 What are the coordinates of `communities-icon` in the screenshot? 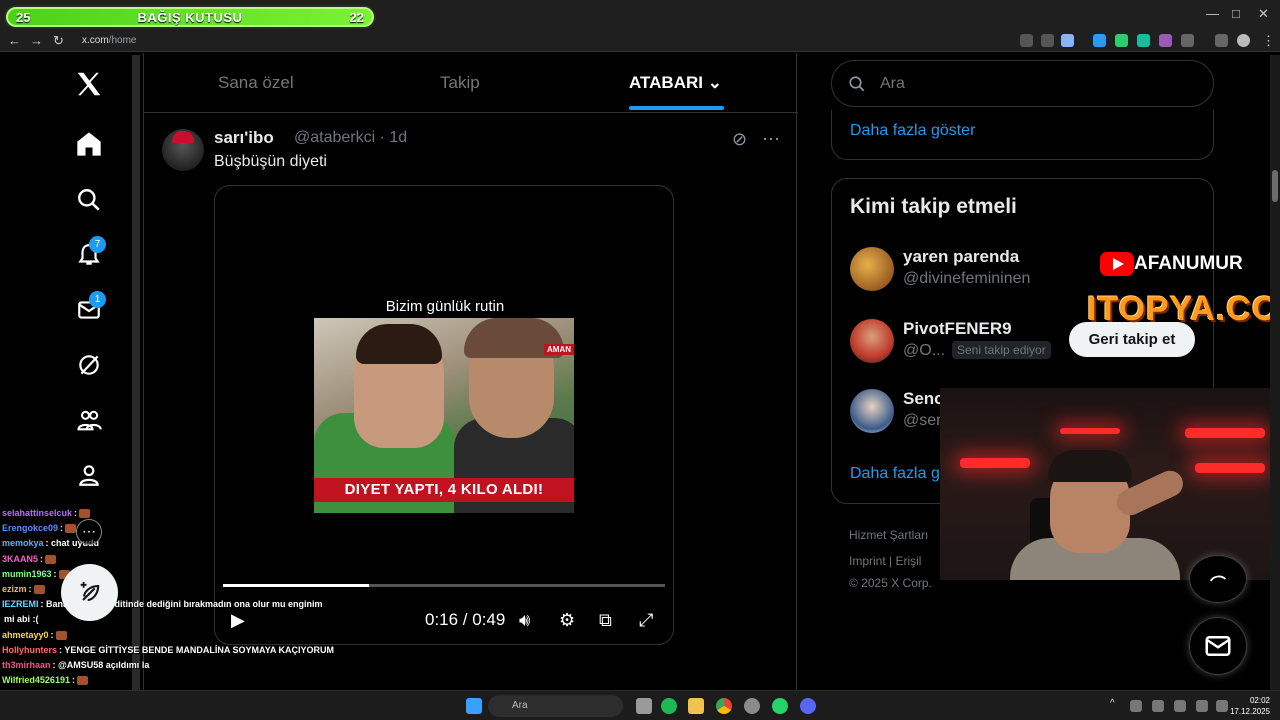 It's located at (89, 420).